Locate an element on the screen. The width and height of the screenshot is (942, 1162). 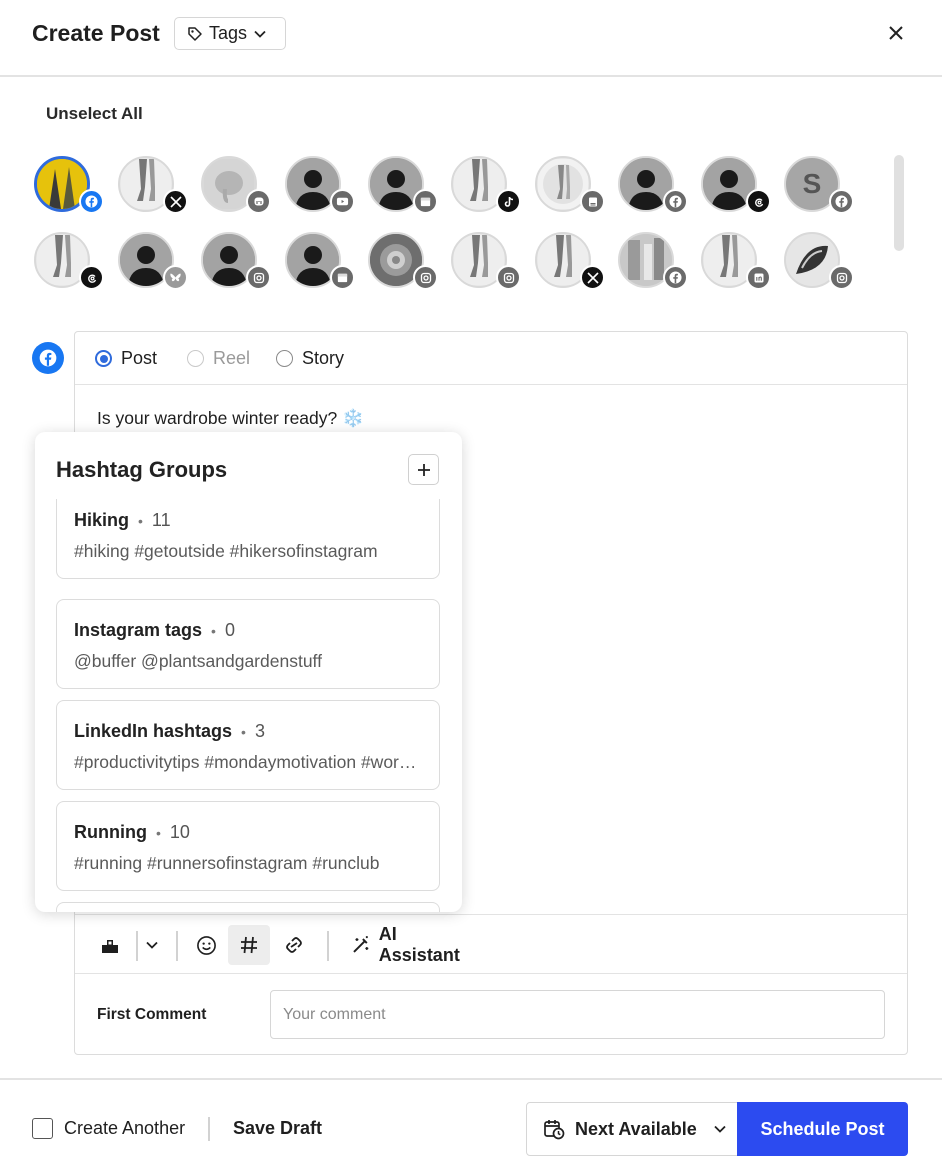
hashtag-group-count: 0 is located at coordinates (229, 630).